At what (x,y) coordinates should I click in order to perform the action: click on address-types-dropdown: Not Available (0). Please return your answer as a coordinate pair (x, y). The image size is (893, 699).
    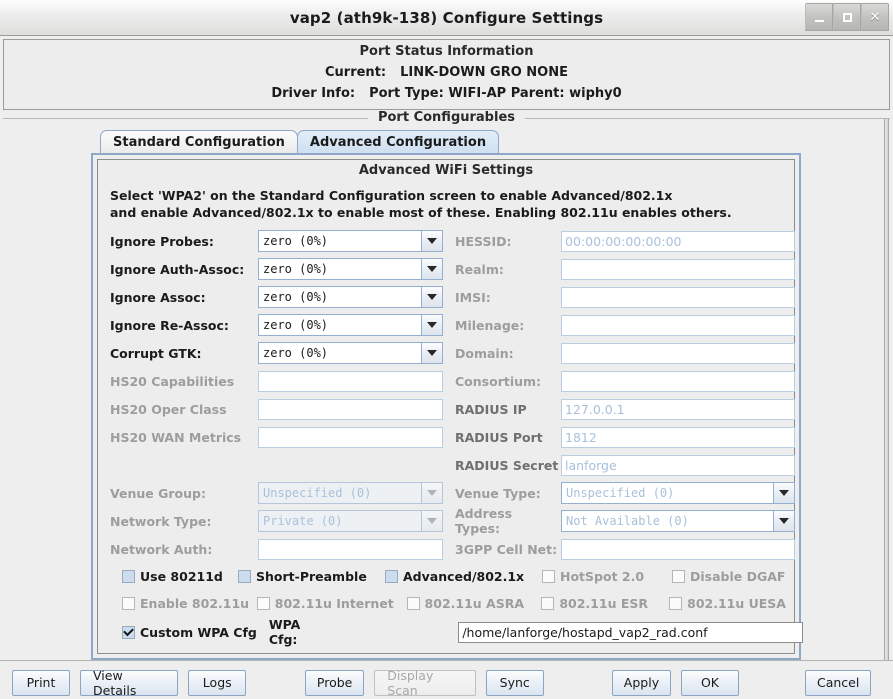
    Looking at the image, I should click on (678, 521).